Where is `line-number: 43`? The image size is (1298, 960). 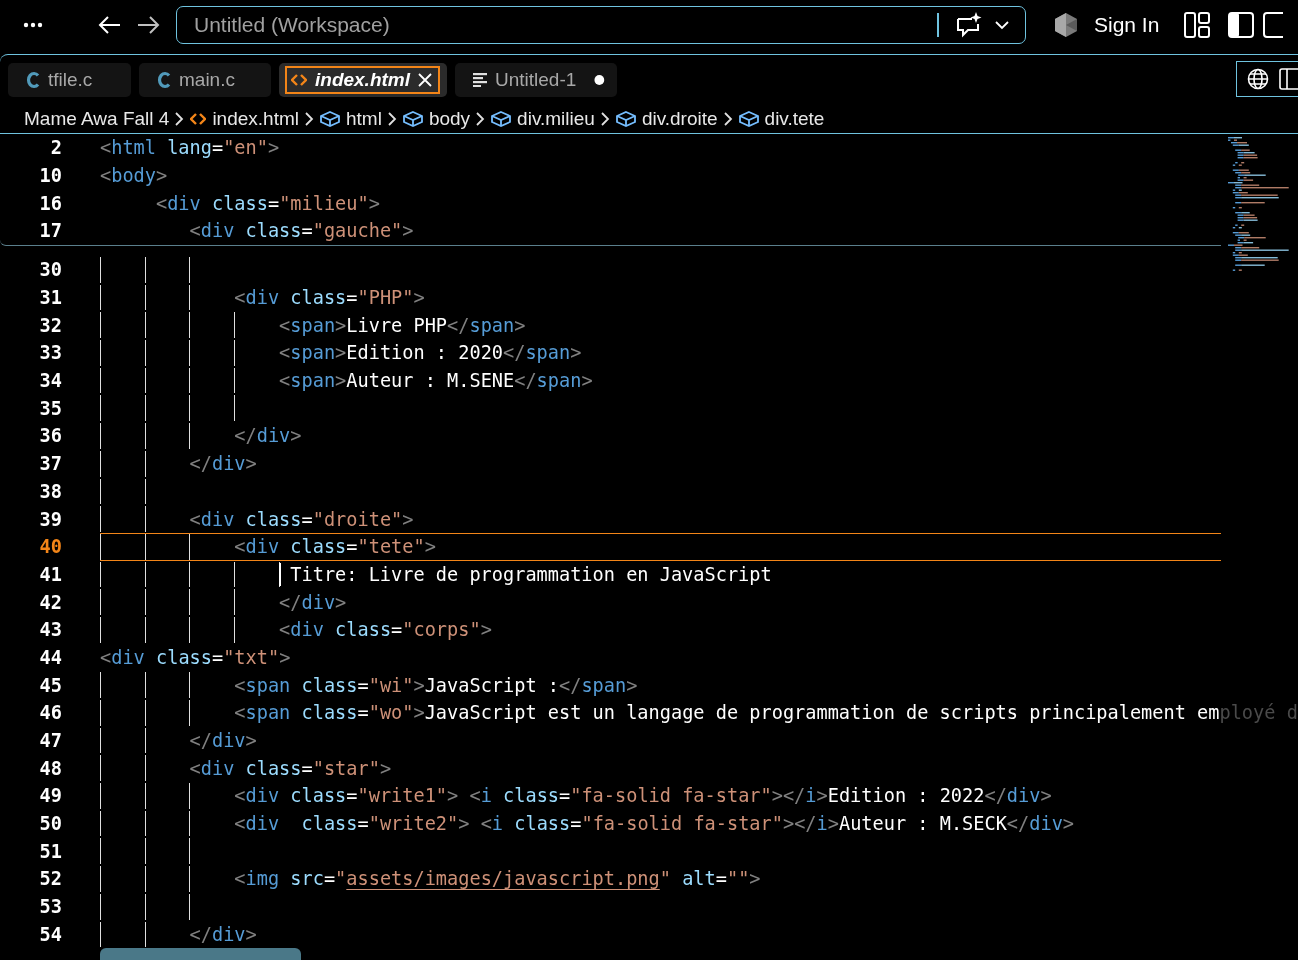 line-number: 43 is located at coordinates (50, 630).